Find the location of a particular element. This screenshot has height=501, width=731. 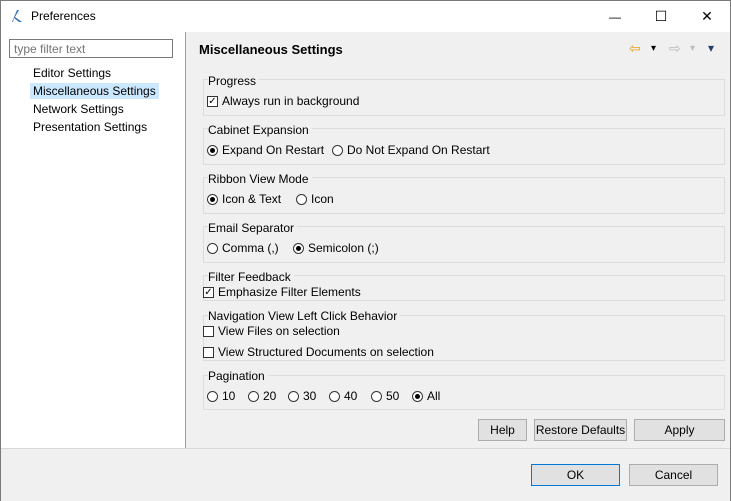

filter-input is located at coordinates (91, 48).